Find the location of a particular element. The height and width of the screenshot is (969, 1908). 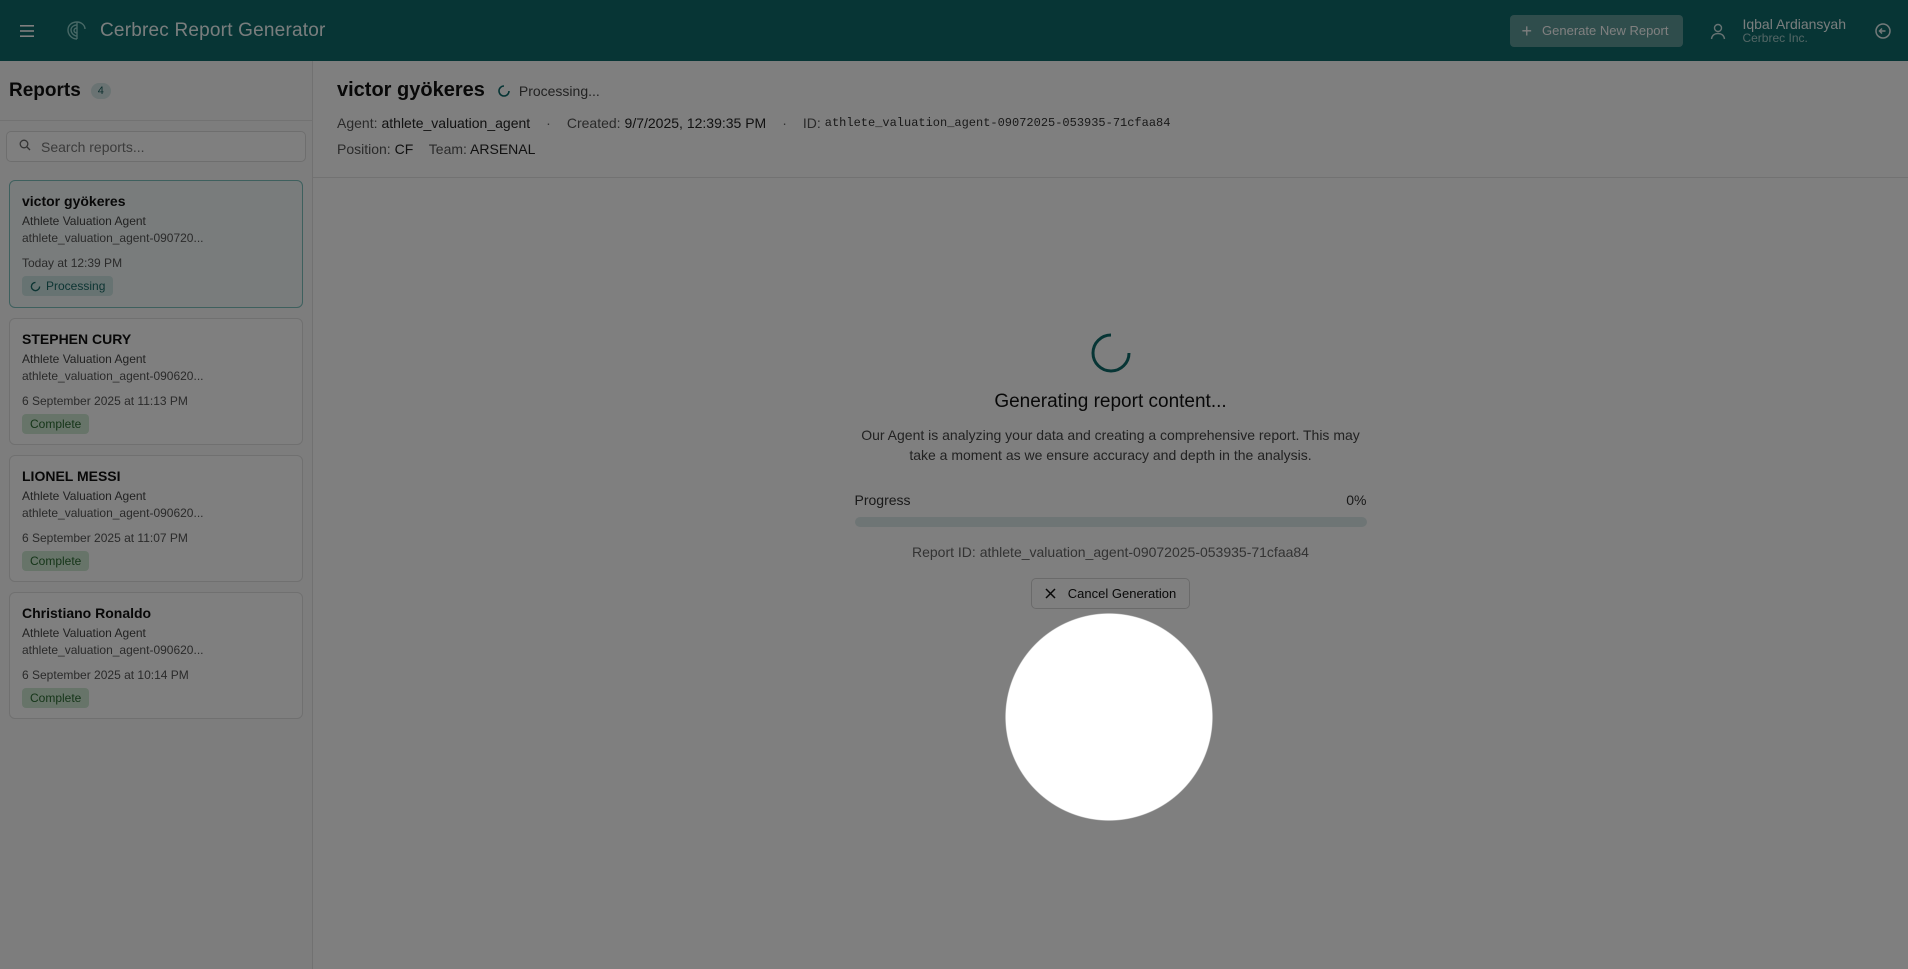

generate-new-report-button: + Generate New Report is located at coordinates (1596, 30).